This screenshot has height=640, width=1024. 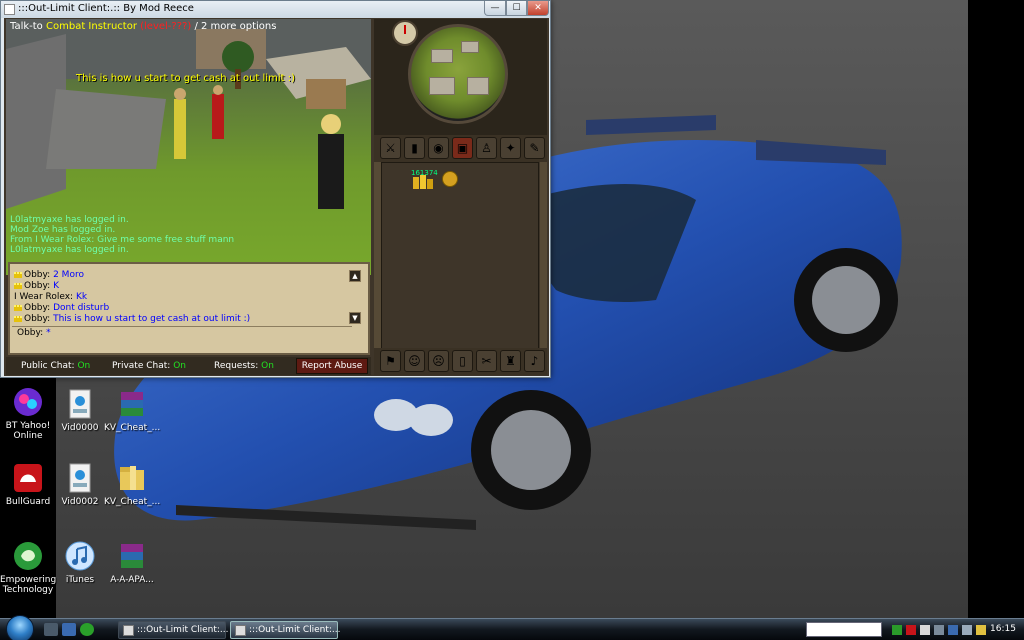 I want to click on prayer-tab-icon: ✦, so click(x=510, y=148).